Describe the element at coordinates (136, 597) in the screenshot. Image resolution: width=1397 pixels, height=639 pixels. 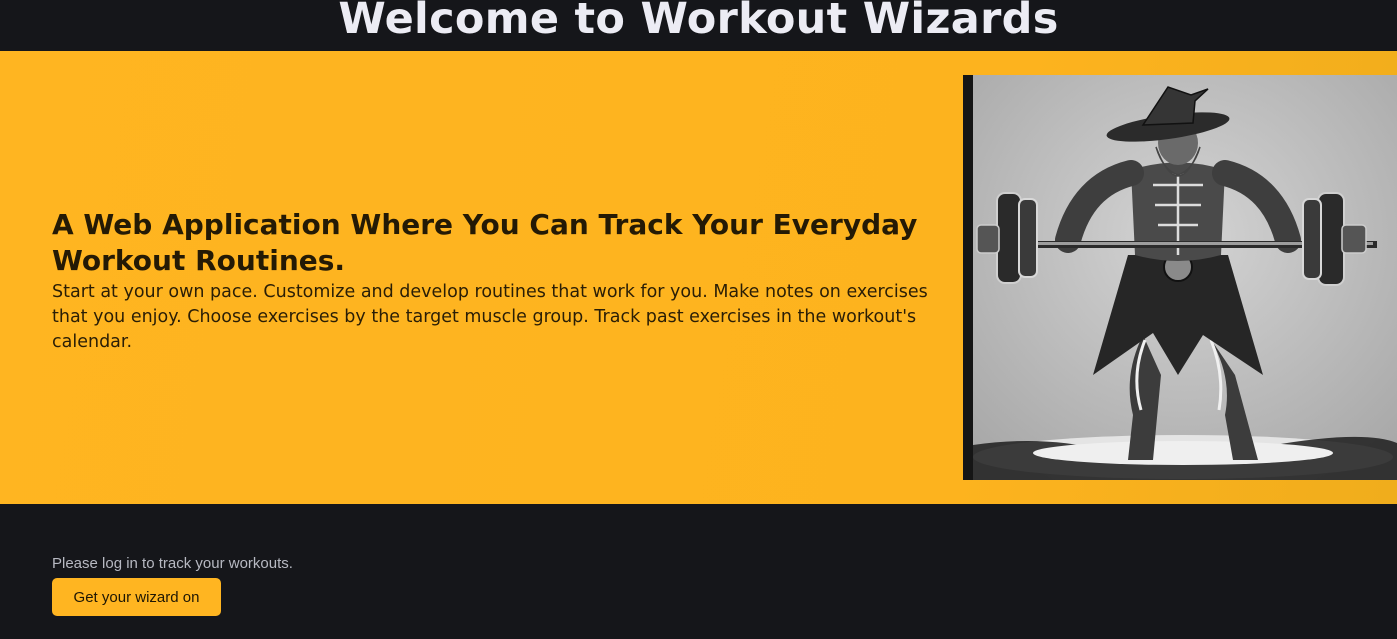
I see `get-wizard-on-button: Get your wizard on` at that location.